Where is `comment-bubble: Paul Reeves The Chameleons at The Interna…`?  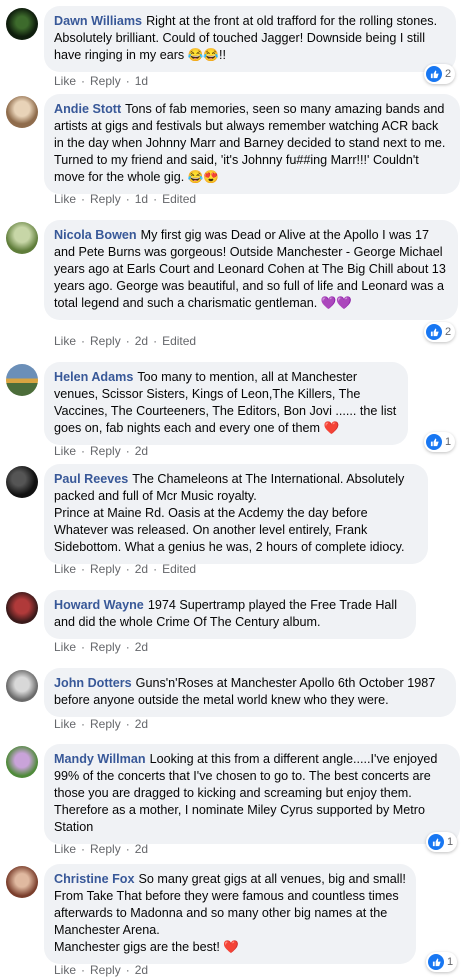 comment-bubble: Paul Reeves The Chameleons at The Interna… is located at coordinates (236, 514).